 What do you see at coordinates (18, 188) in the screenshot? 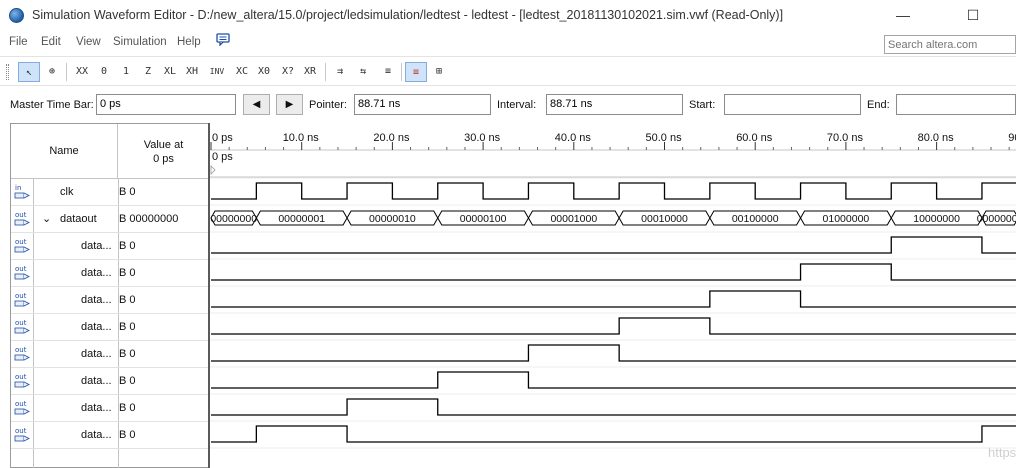
I see `svg-text: in` at bounding box center [18, 188].